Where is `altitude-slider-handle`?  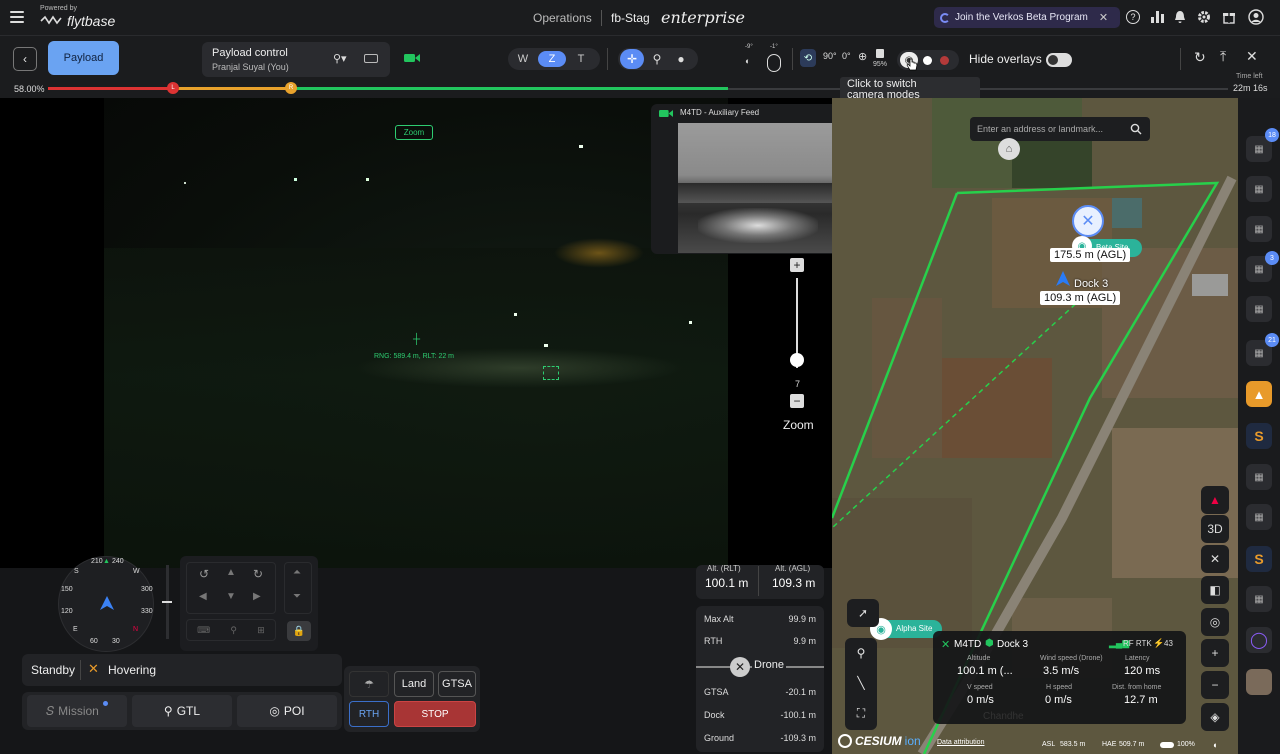
altitude-slider-handle is located at coordinates (167, 602).